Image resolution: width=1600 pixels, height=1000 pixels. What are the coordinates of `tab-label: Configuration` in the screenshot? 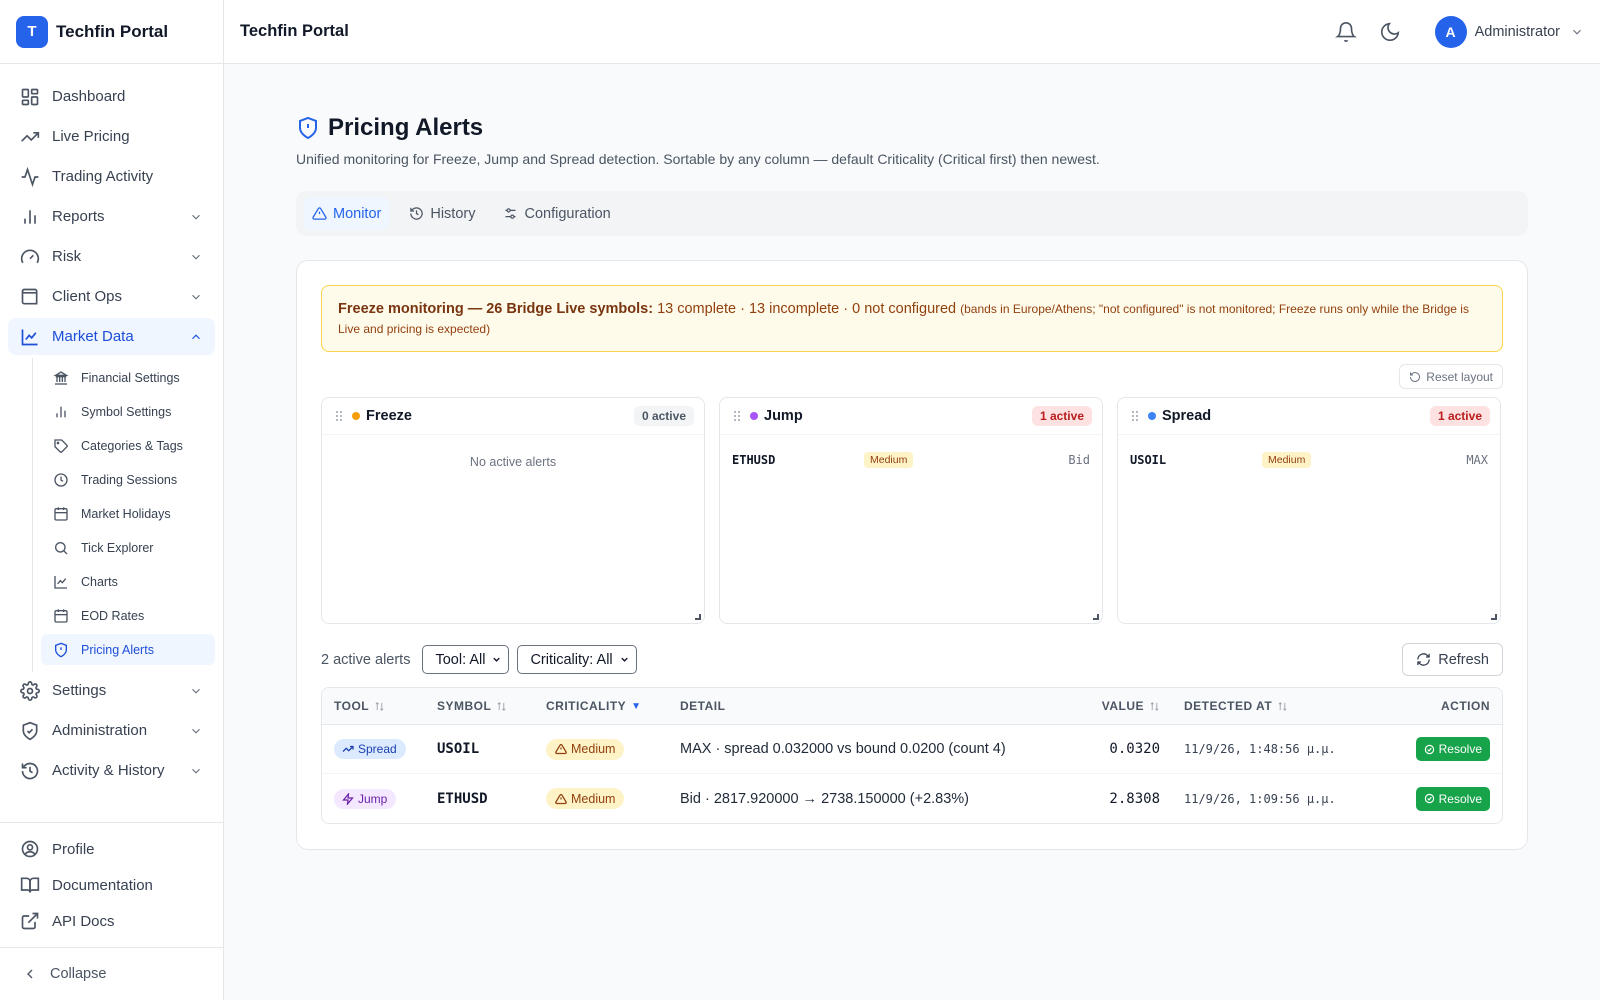 It's located at (567, 213).